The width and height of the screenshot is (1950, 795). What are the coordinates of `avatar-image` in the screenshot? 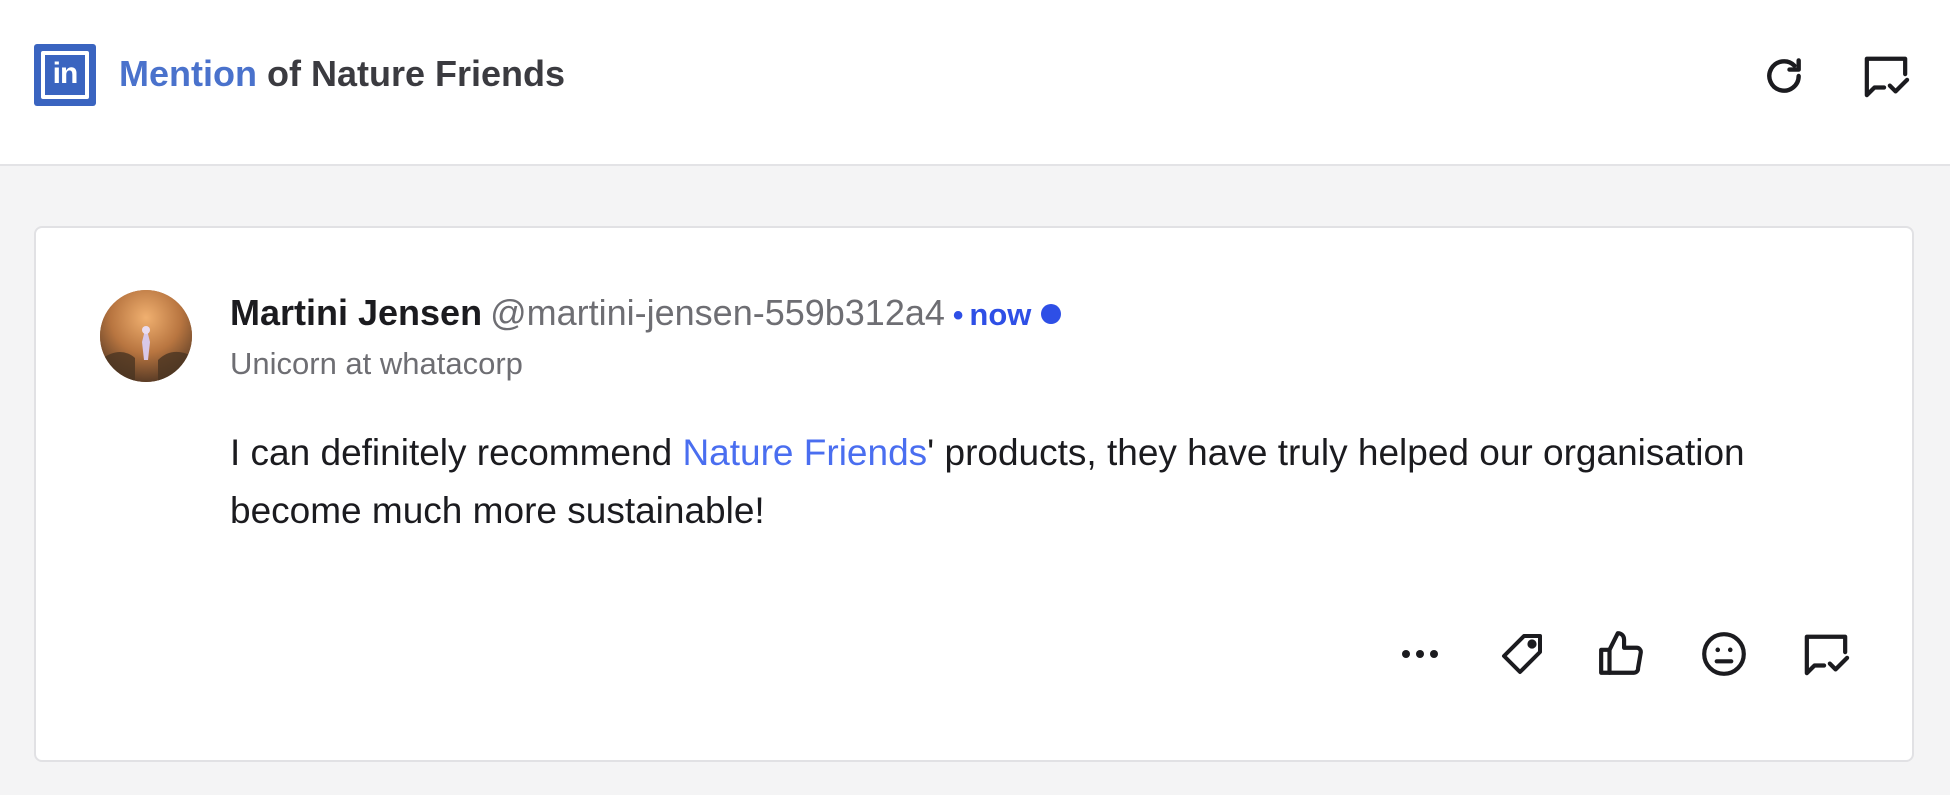 It's located at (146, 336).